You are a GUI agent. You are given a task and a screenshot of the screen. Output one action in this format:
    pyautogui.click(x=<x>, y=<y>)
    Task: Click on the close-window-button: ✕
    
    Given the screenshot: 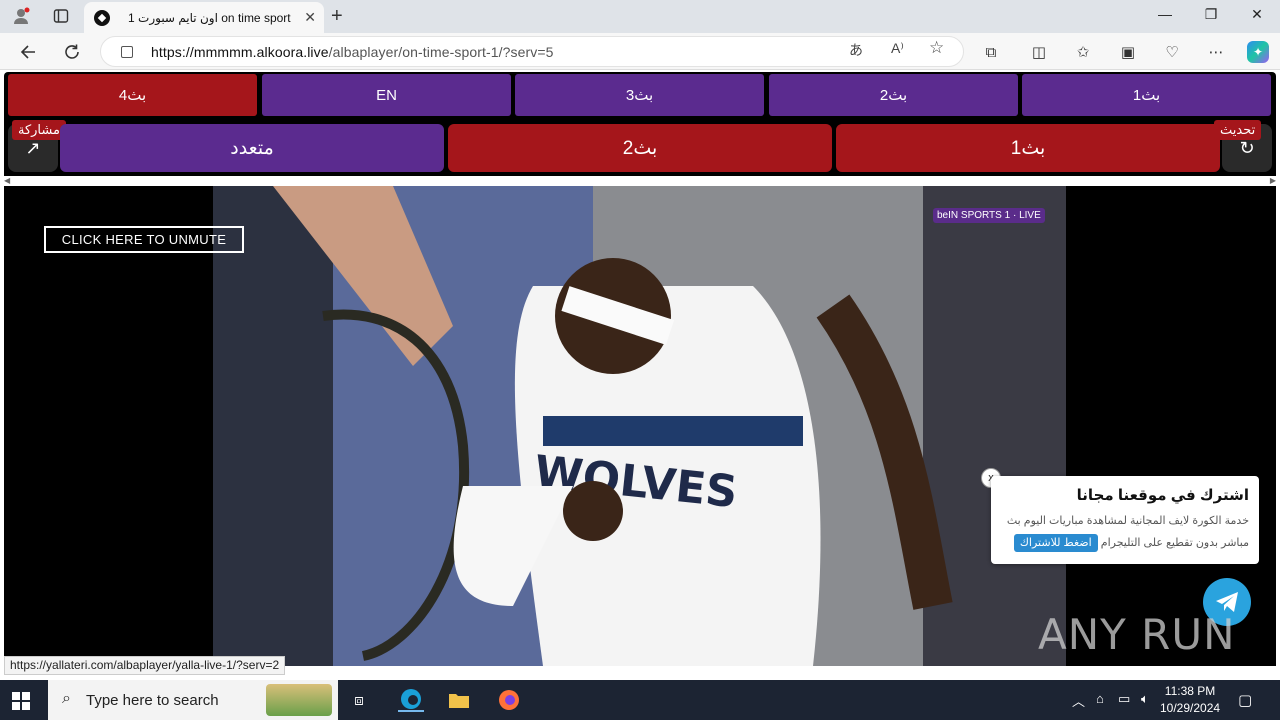 What is the action you would take?
    pyautogui.click(x=1257, y=14)
    